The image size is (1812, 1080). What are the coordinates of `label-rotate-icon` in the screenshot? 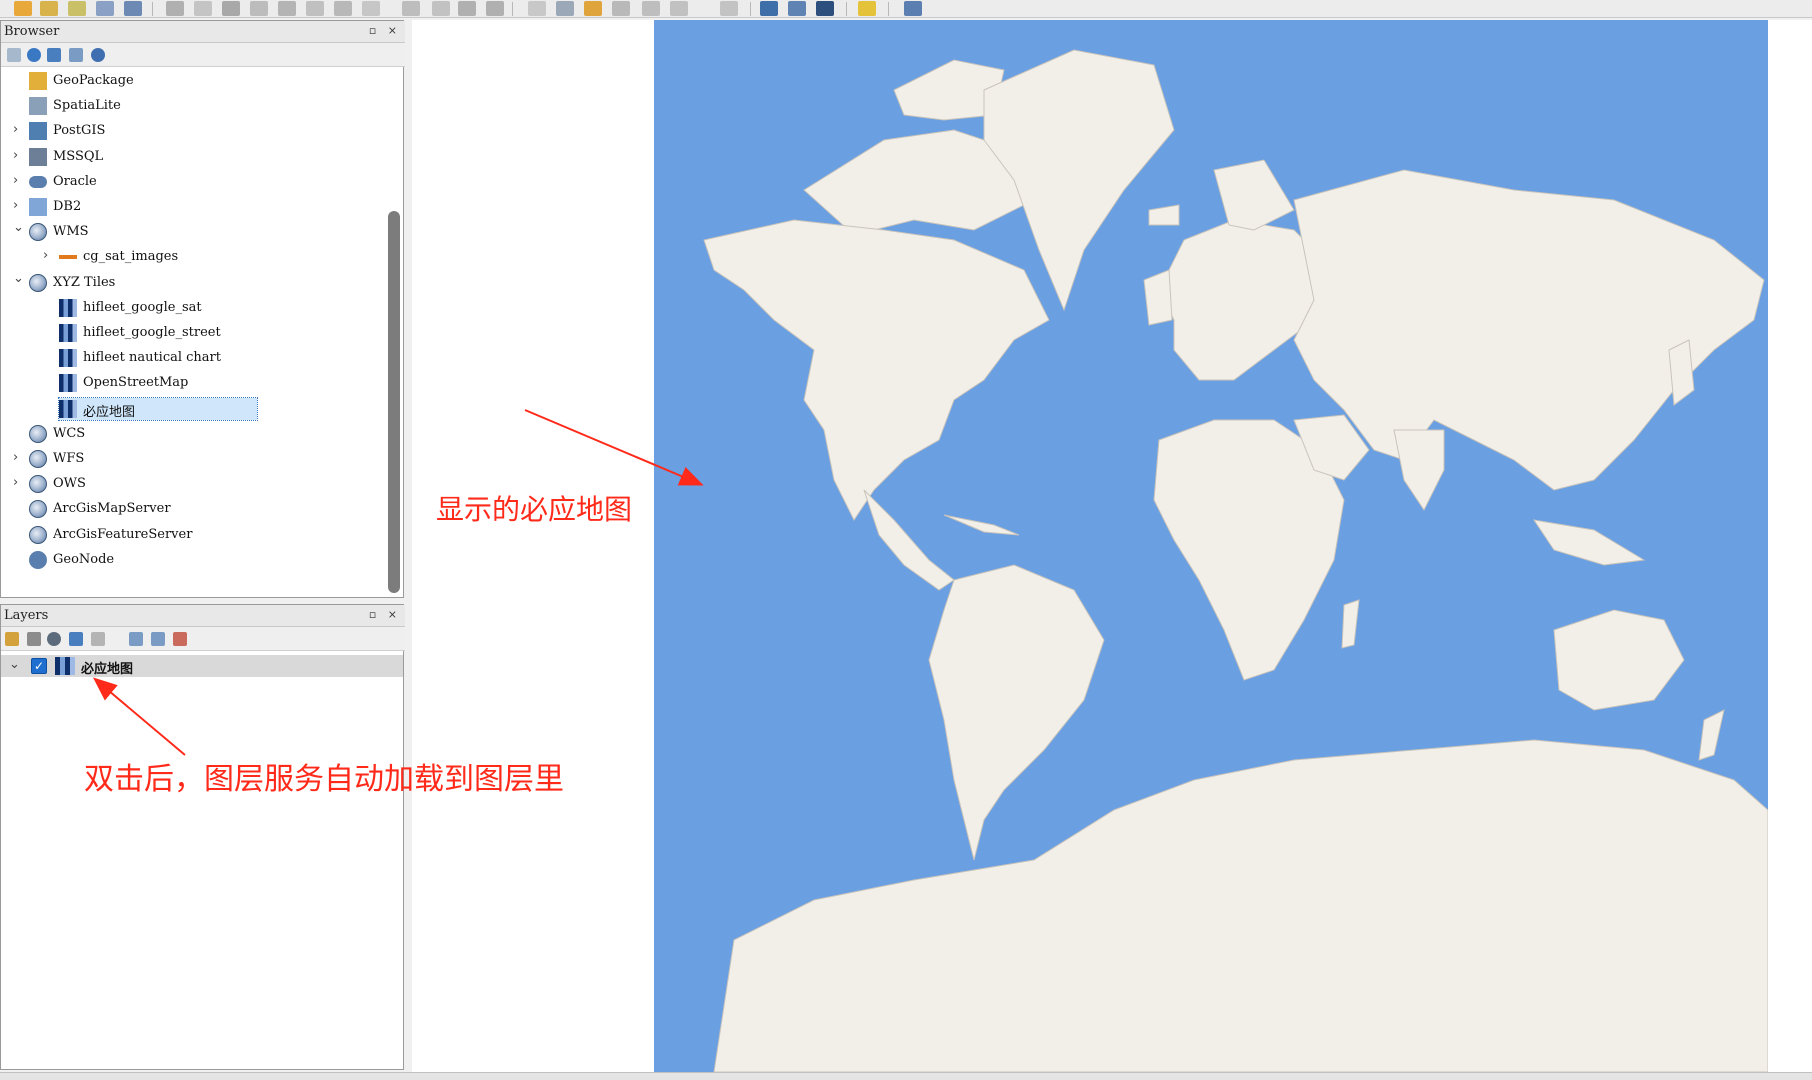 It's located at (651, 8).